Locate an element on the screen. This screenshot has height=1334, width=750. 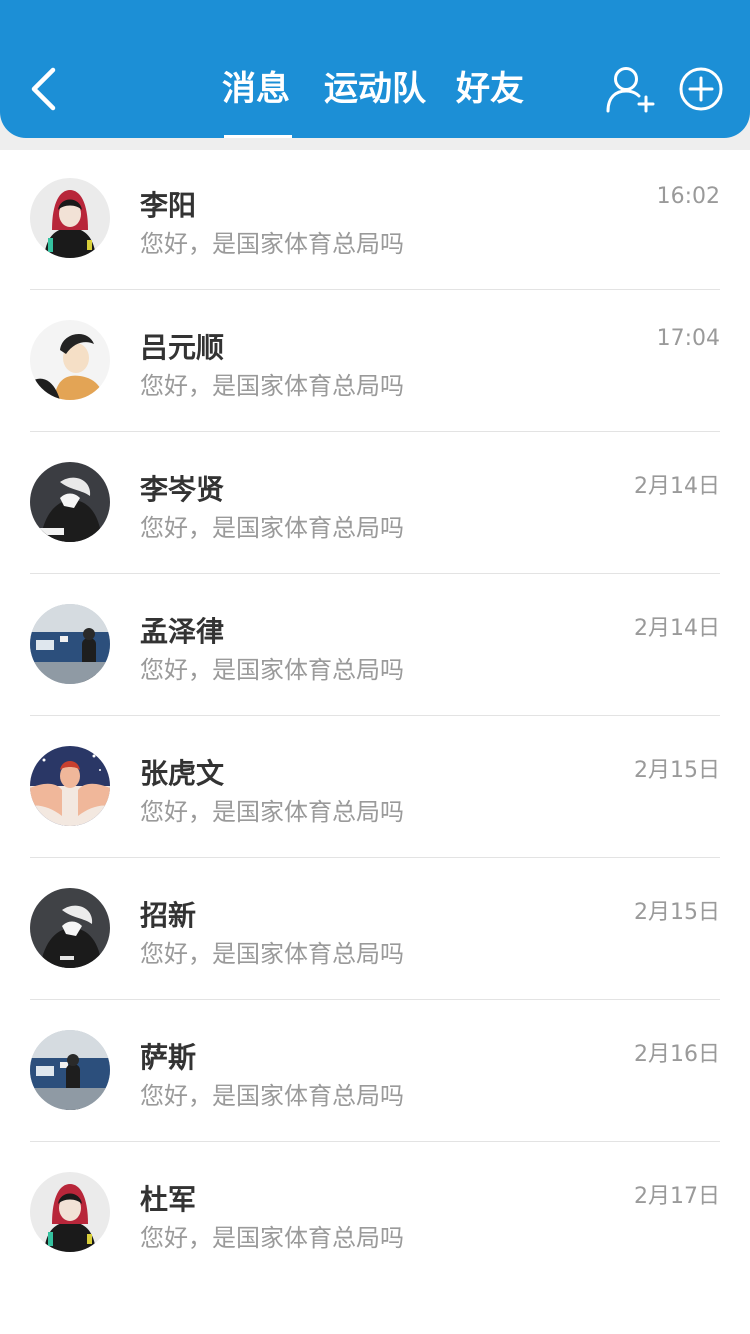
message-row: 杜军 您好，是国家体育总局吗 2月17日 is located at coordinates (375, 1213).